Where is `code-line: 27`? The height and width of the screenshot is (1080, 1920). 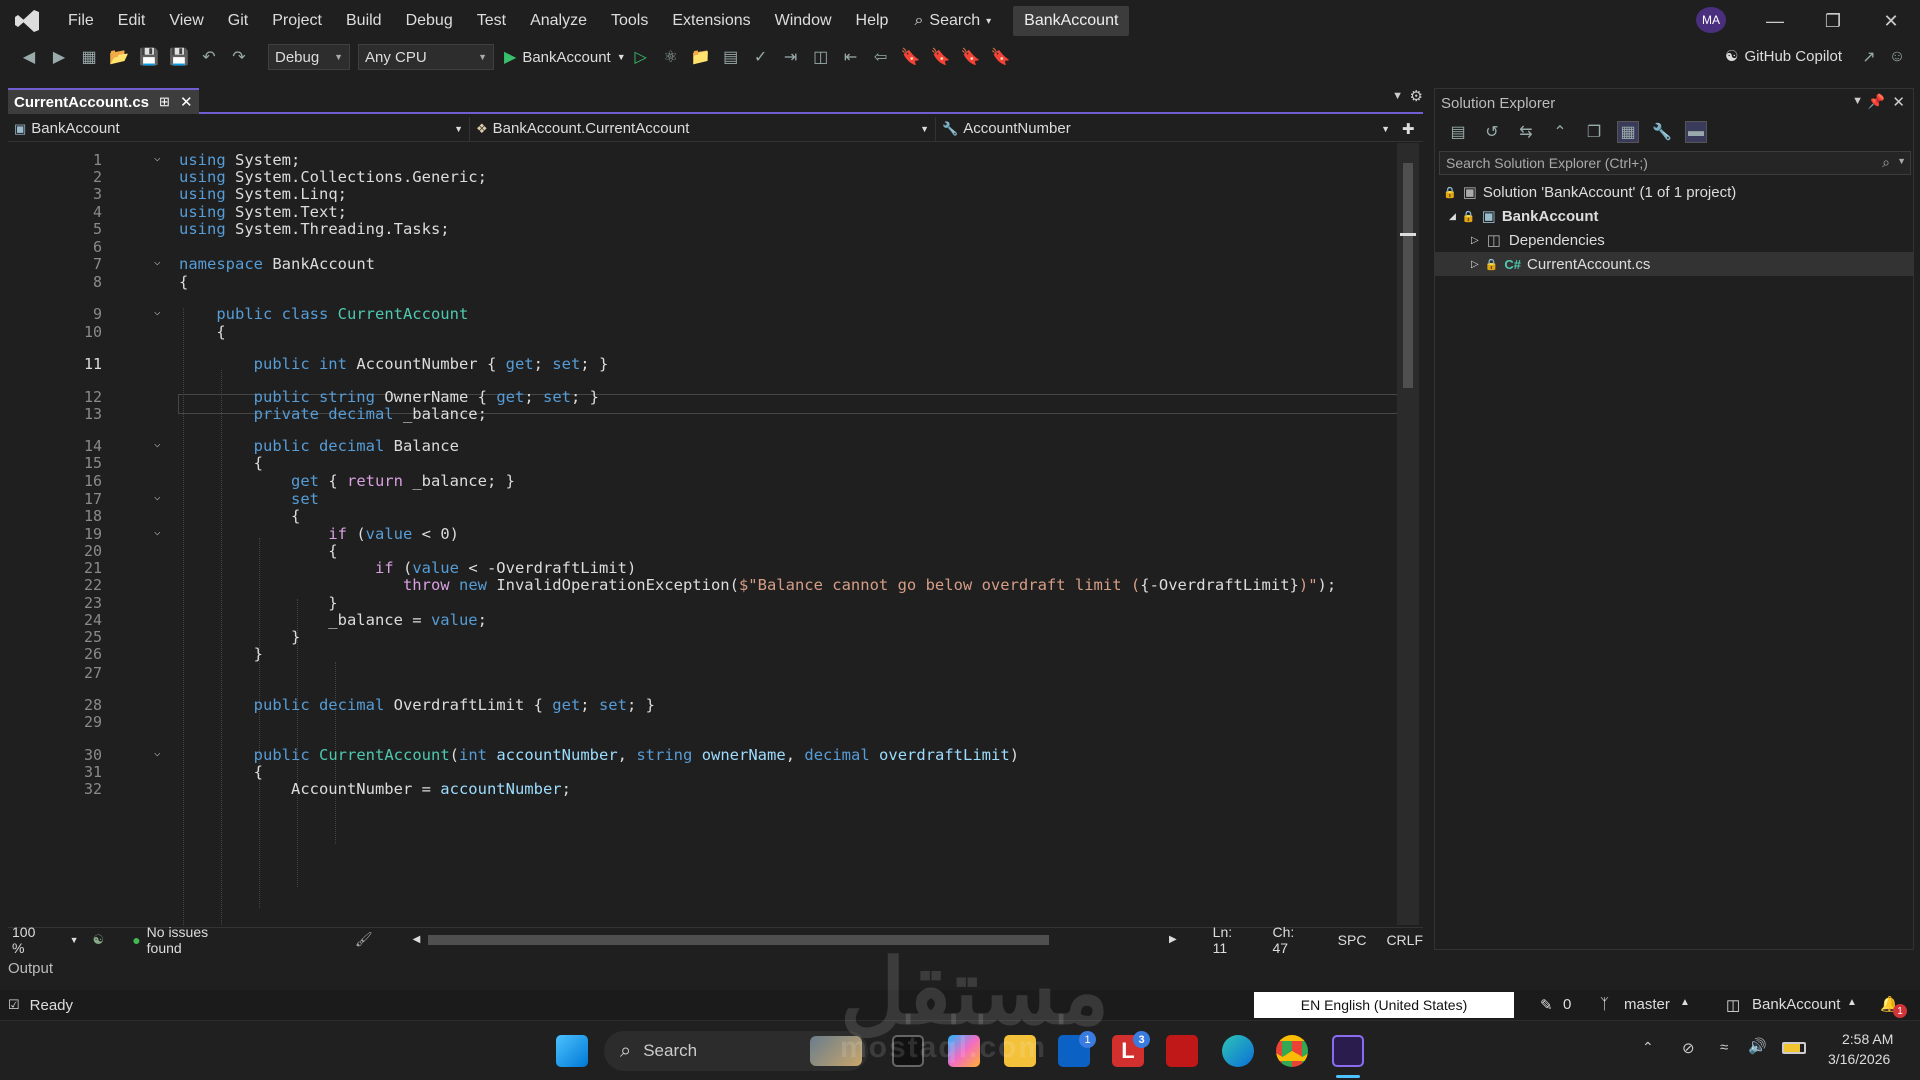
code-line: 27 is located at coordinates (705, 674).